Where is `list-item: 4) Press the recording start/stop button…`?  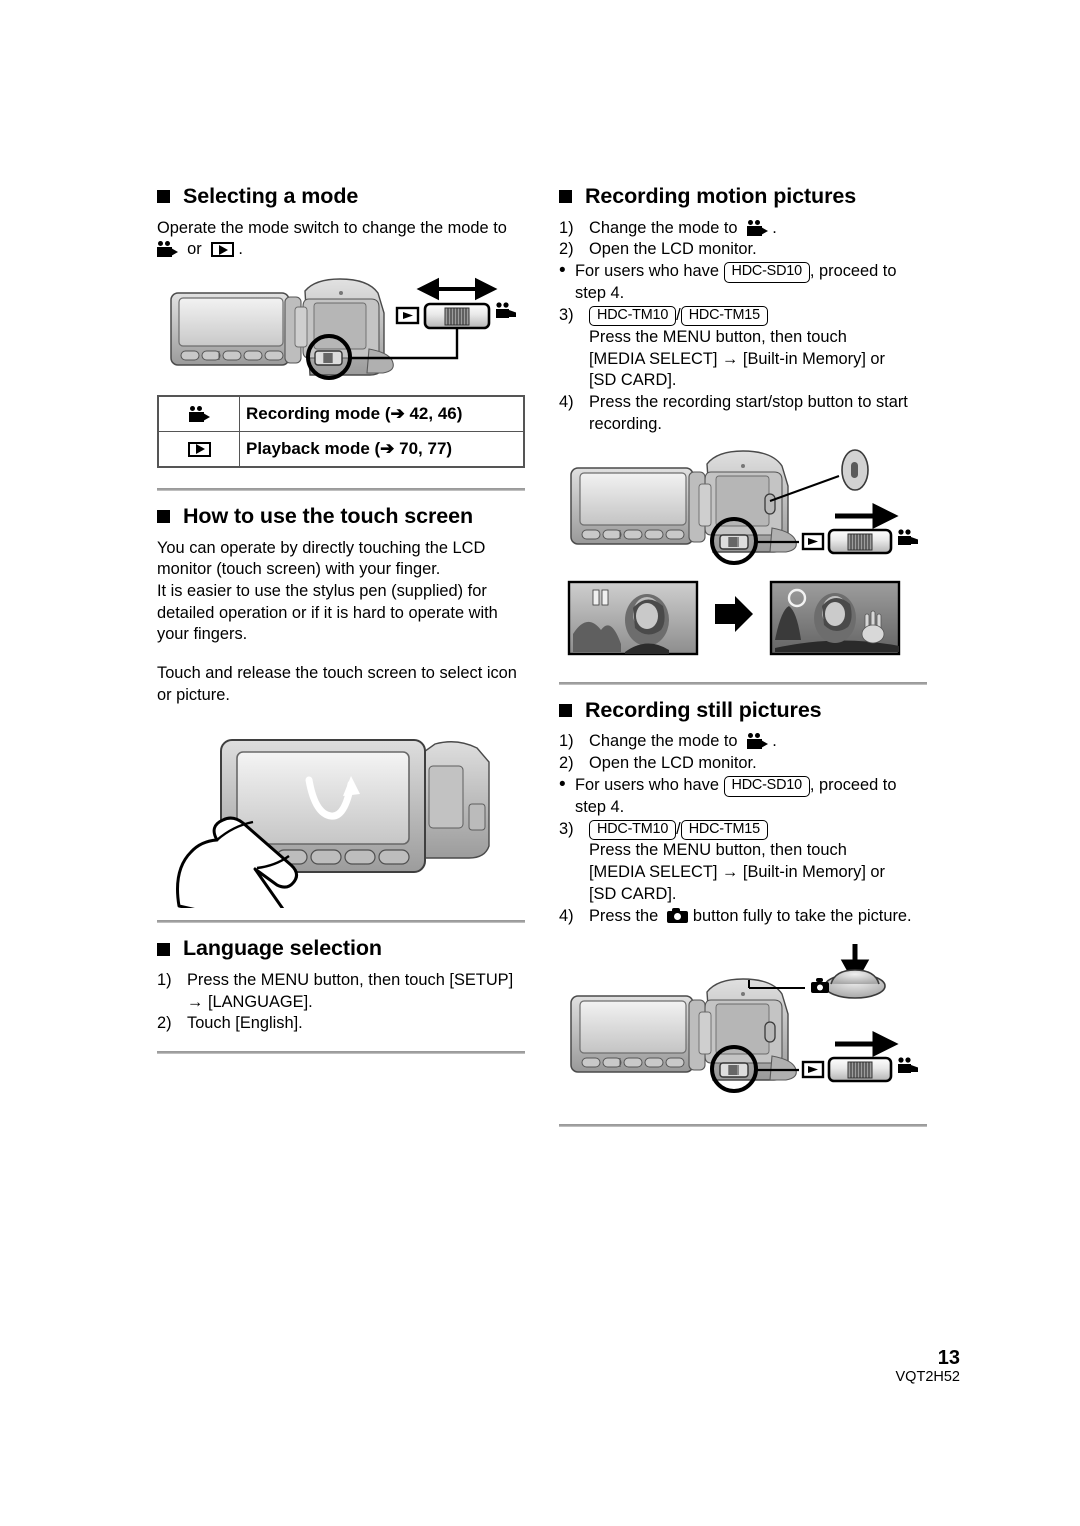 list-item: 4) Press the recording start/stop button… is located at coordinates (733, 413).